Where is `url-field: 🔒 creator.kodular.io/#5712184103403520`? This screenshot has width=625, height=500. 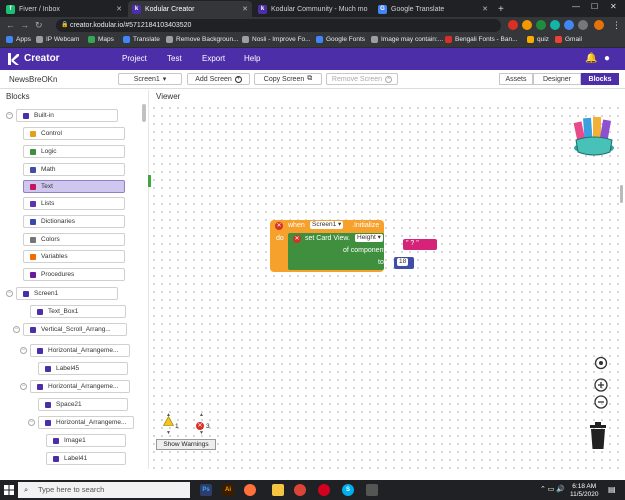
url-field: 🔒 creator.kodular.io/#5712184103403520 is located at coordinates (278, 25).